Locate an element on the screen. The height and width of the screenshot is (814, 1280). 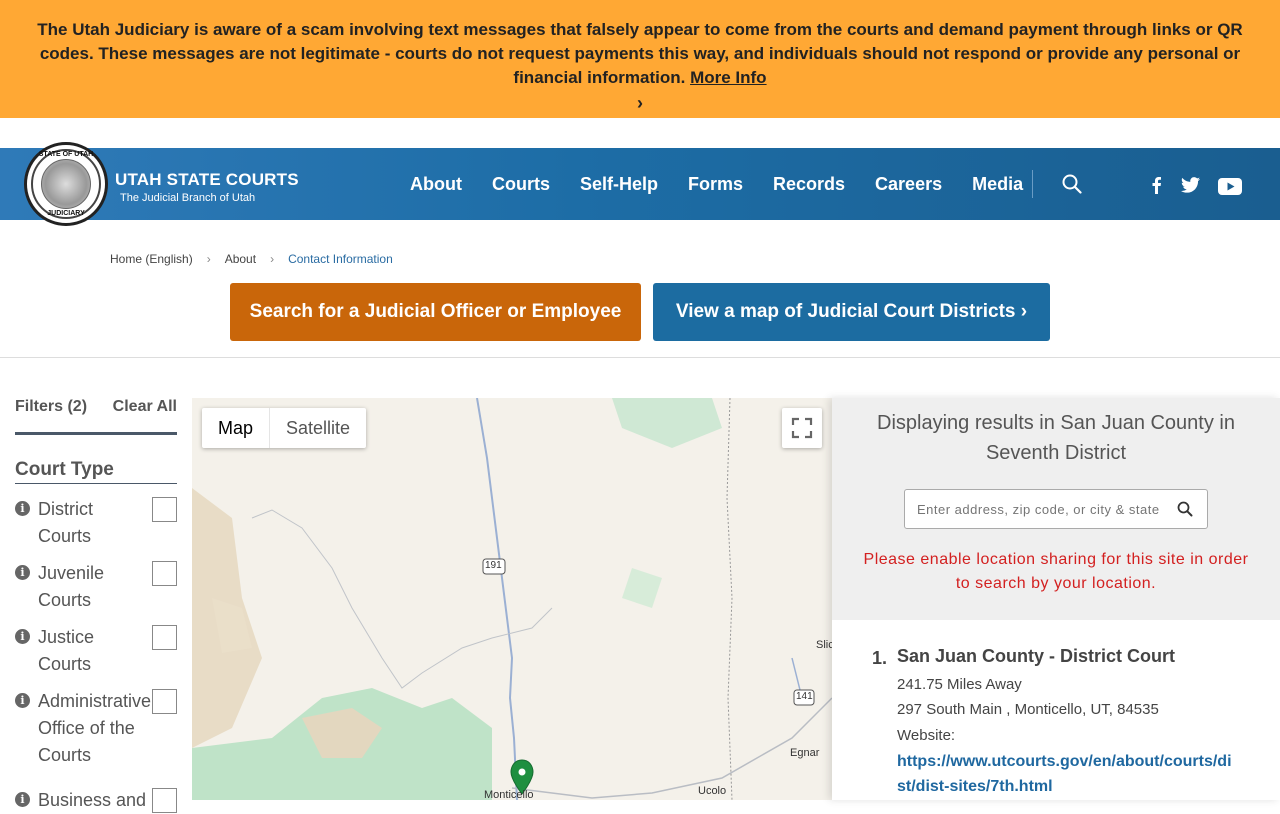
filter-juvenile-courts: i Juvenile Courts is located at coordinates (96, 587).